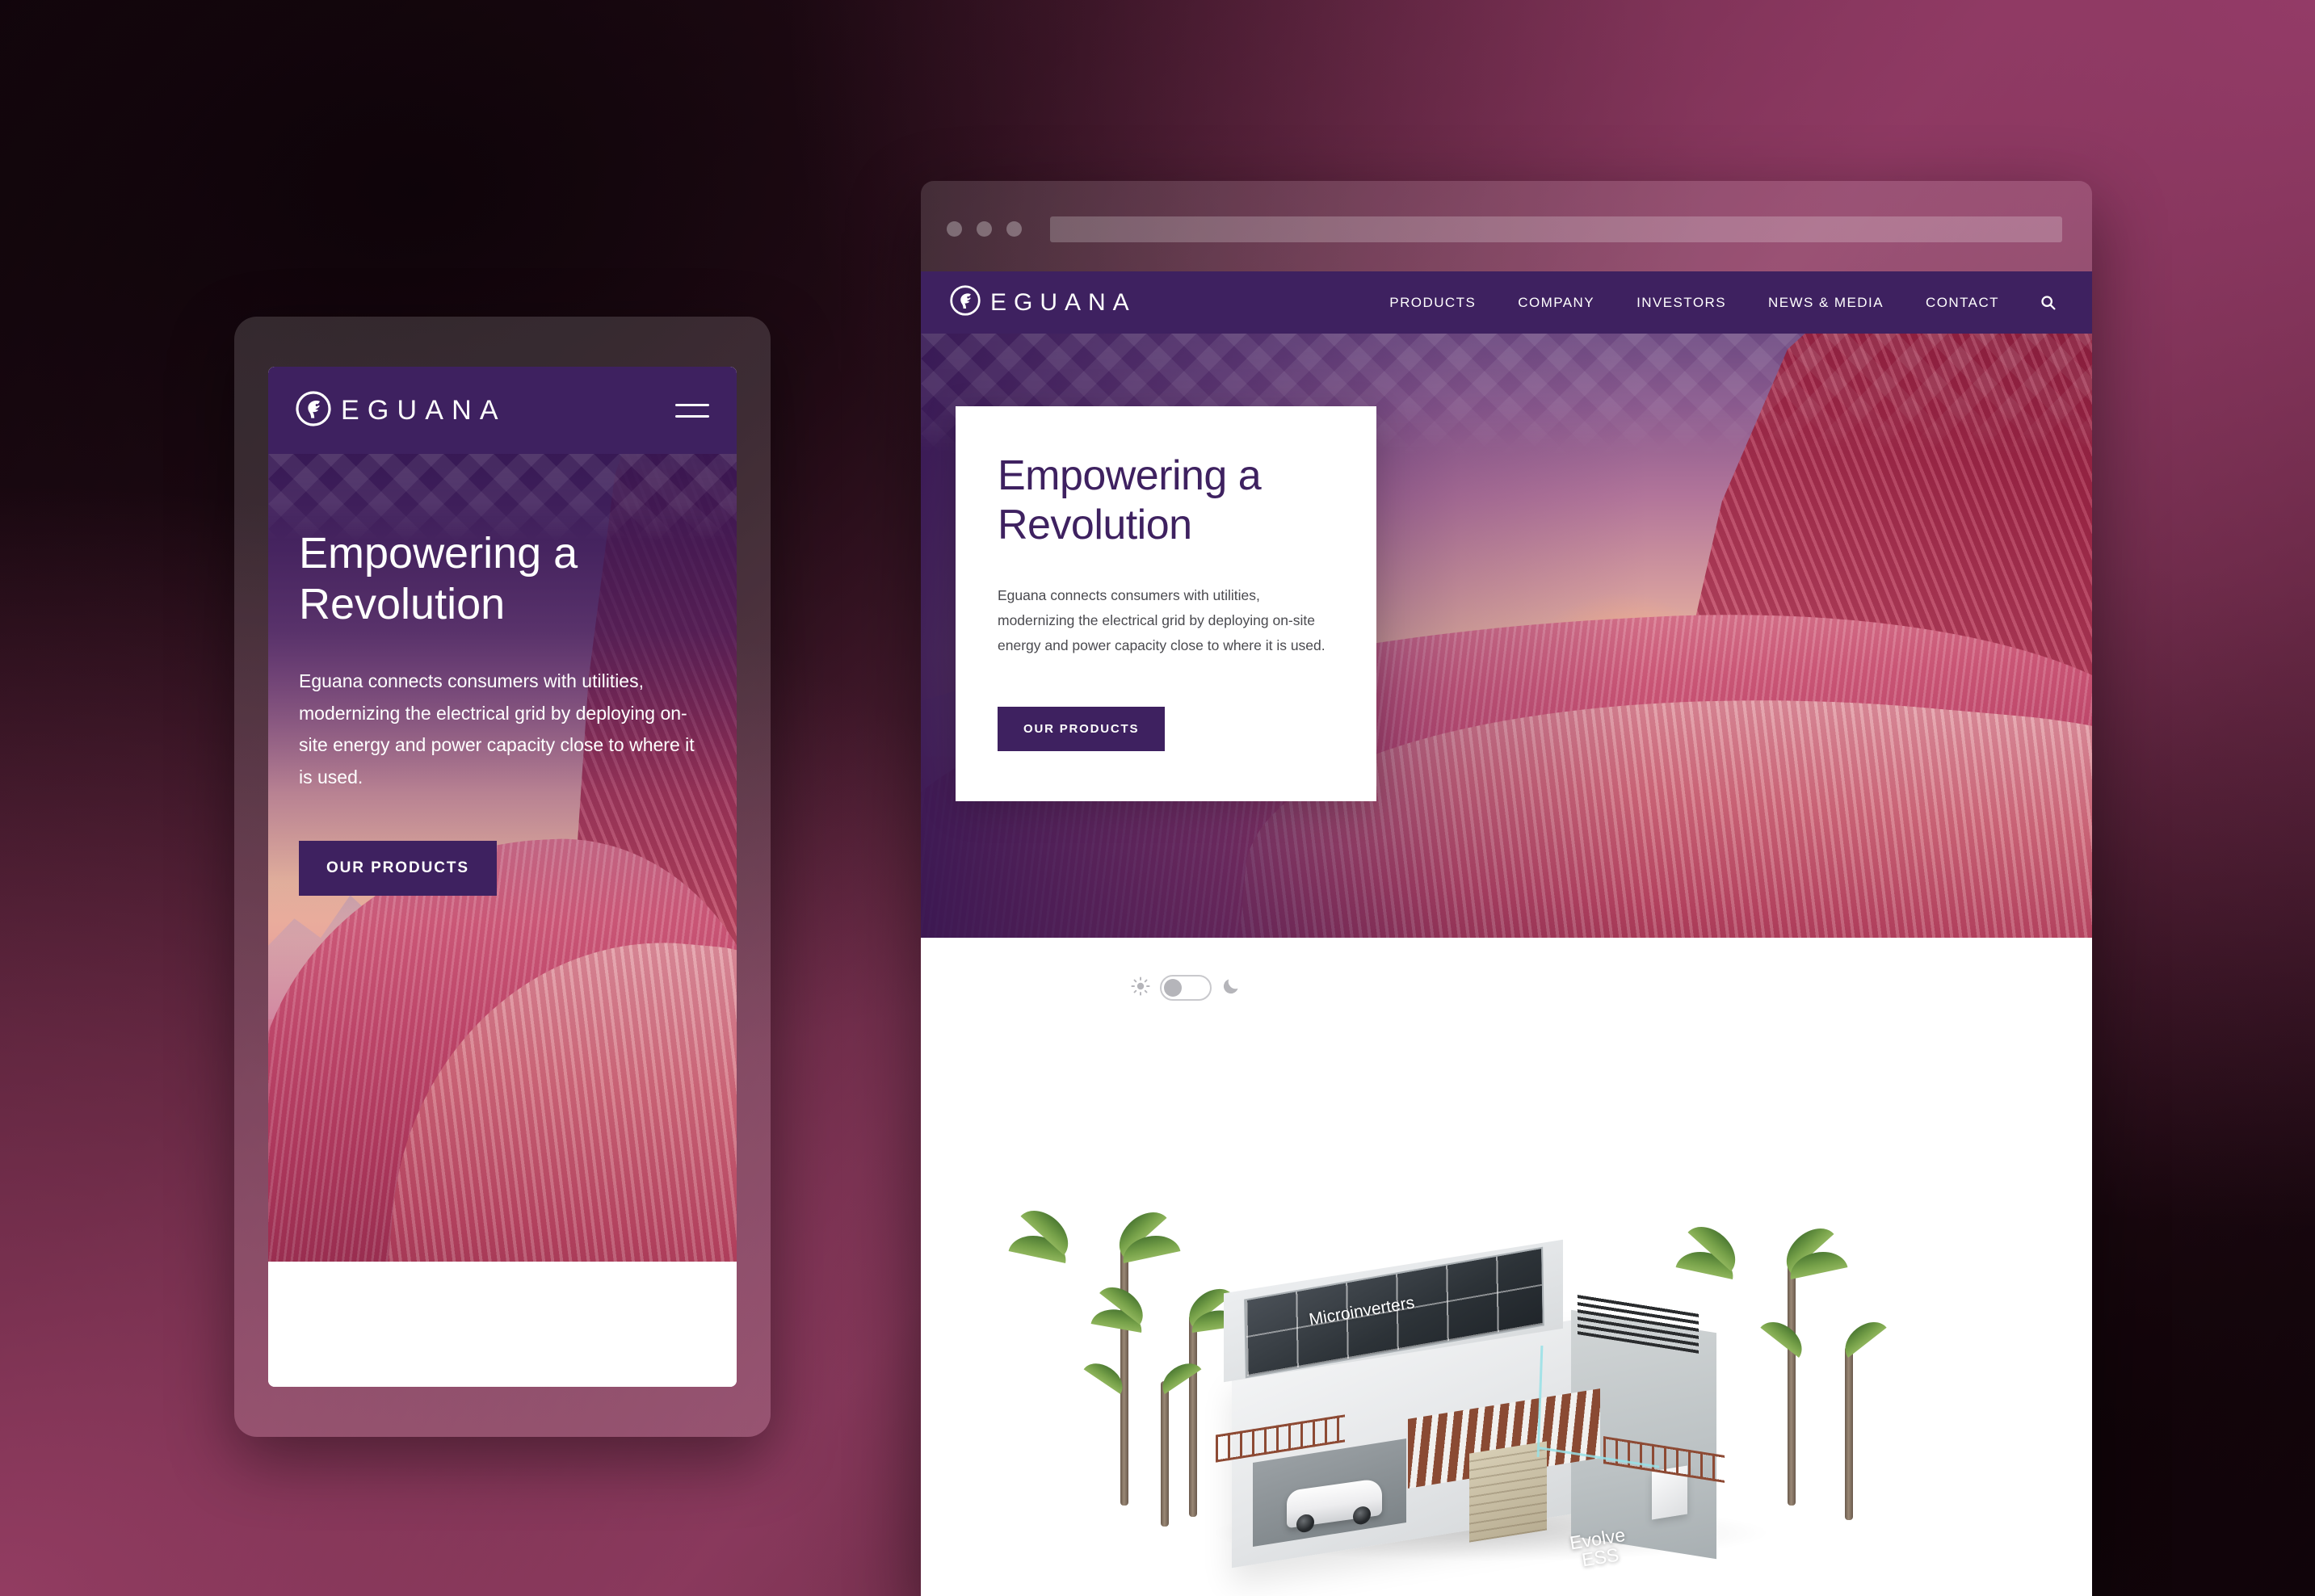  Describe the element at coordinates (1826, 303) in the screenshot. I see `nav-link-news-media: NEWS & MEDIA` at that location.